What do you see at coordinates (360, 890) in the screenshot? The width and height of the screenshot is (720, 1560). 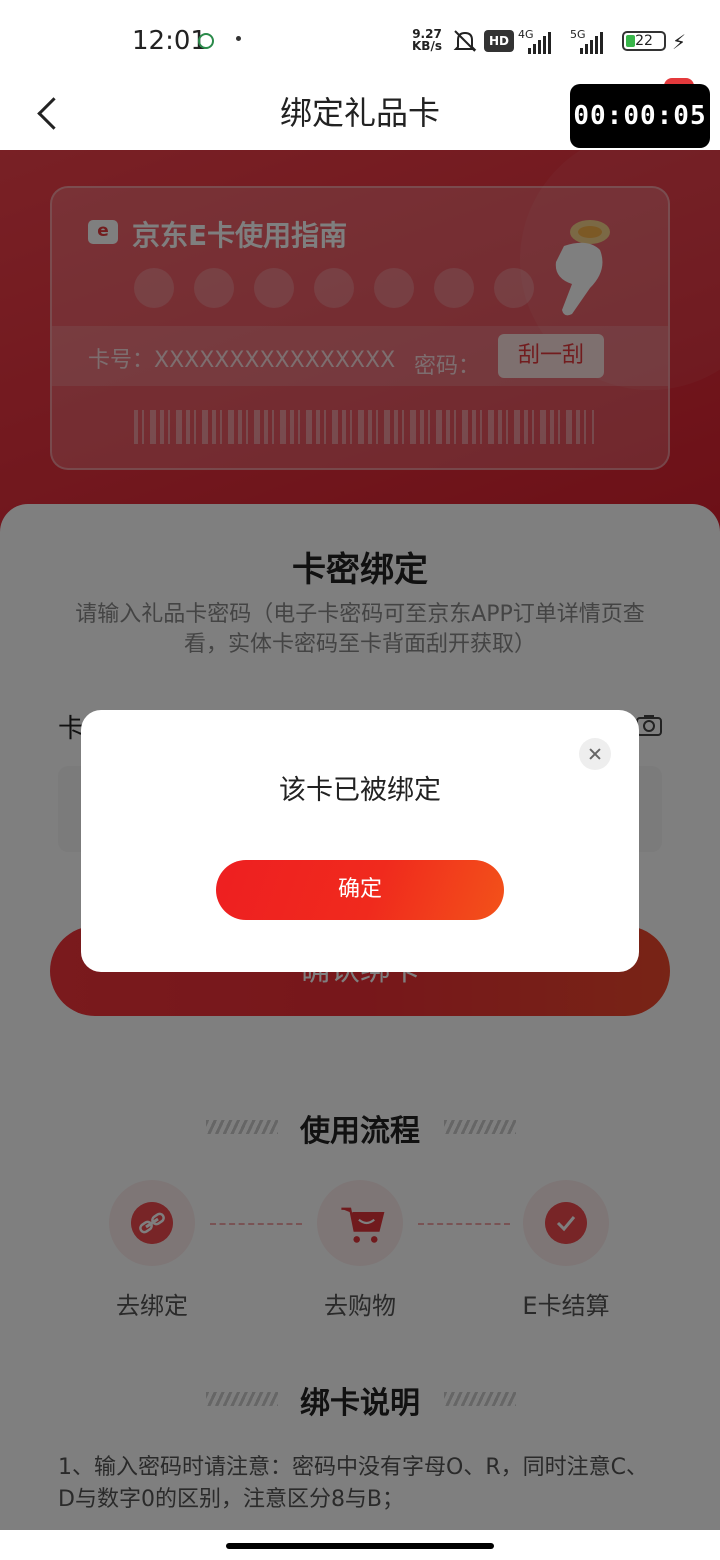 I see `ok-button: 确定` at bounding box center [360, 890].